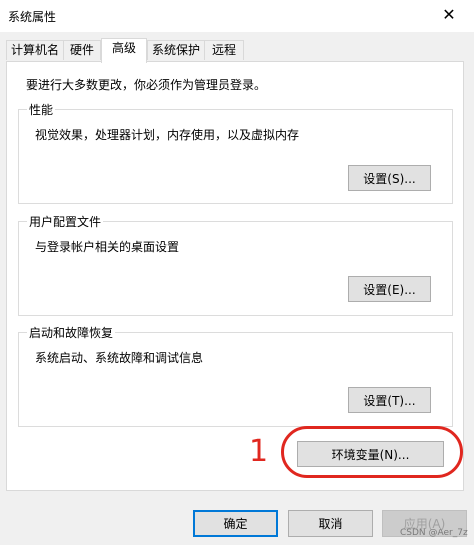 Image resolution: width=474 pixels, height=545 pixels. I want to click on startup-recovery-description: 系统启动、系统故障和调试信息, so click(119, 358).